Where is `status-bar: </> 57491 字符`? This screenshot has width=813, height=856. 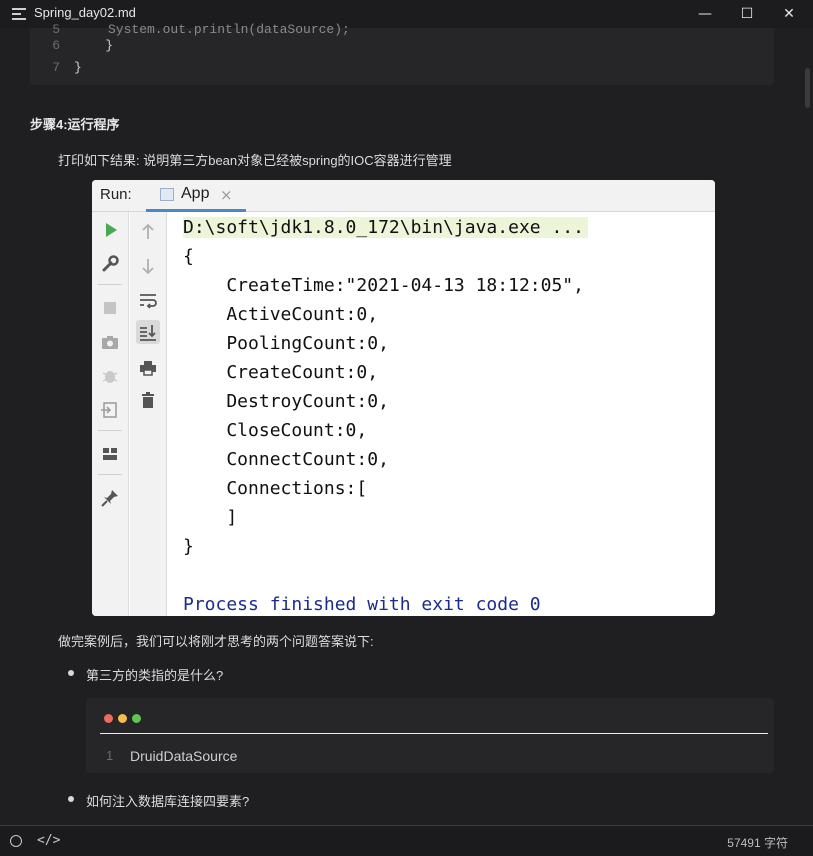
status-bar: </> 57491 字符 is located at coordinates (406, 840).